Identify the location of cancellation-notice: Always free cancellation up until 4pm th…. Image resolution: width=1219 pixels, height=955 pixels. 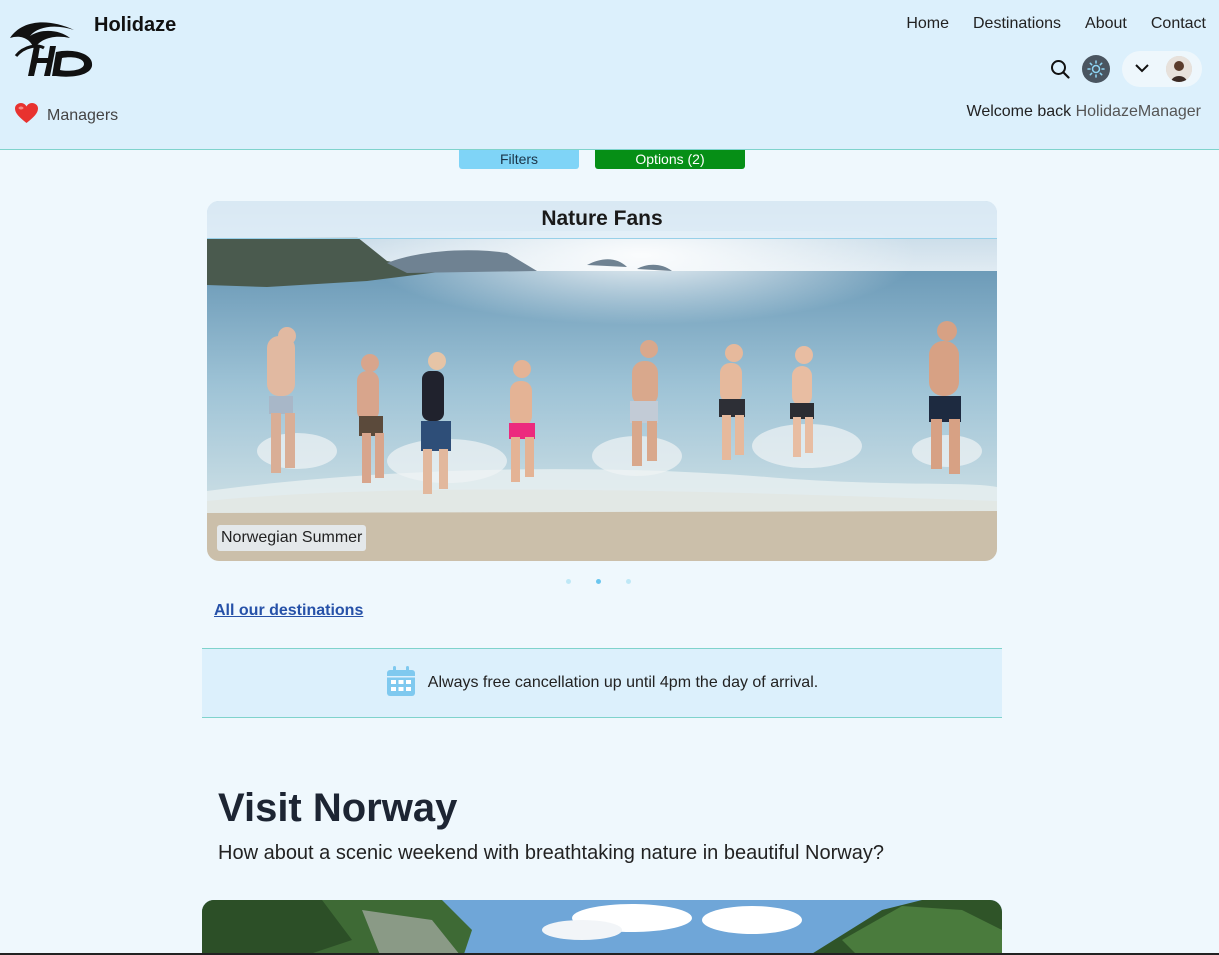
(602, 683).